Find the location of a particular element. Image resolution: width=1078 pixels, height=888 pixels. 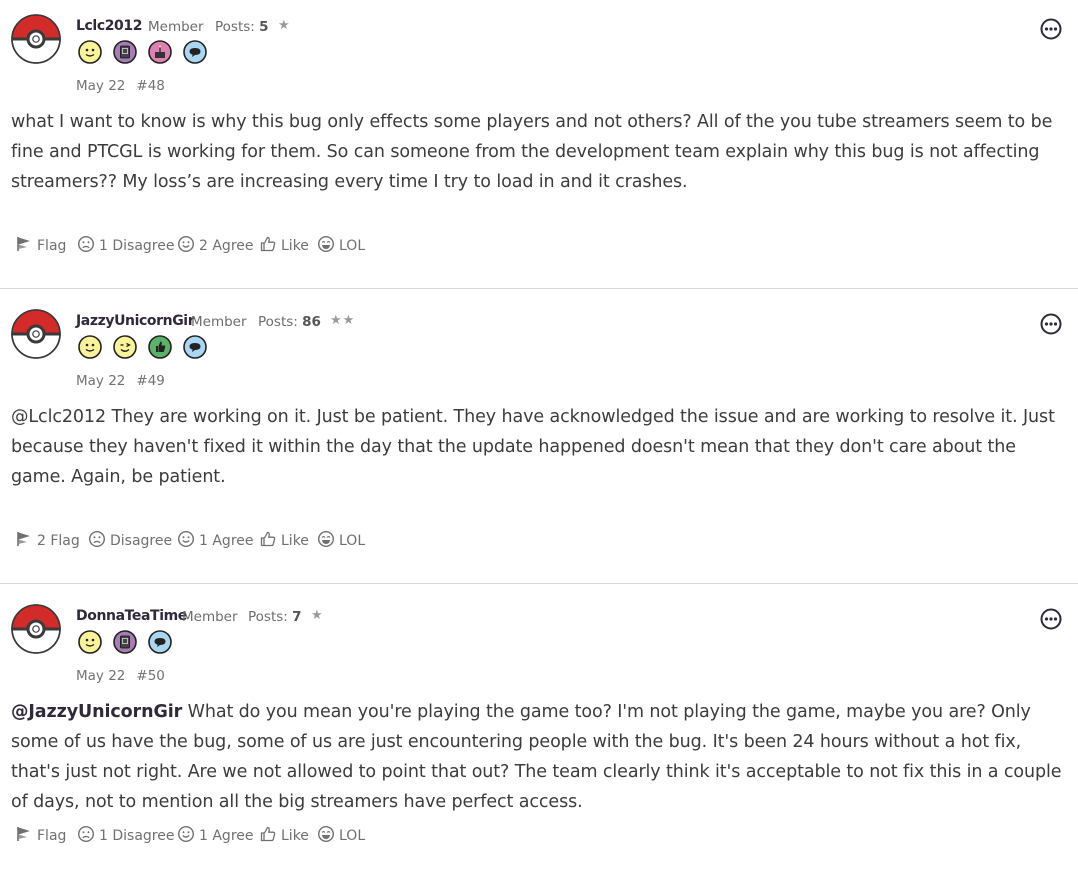

user-mention-link: @JazzyUnicornGir is located at coordinates (96, 712).